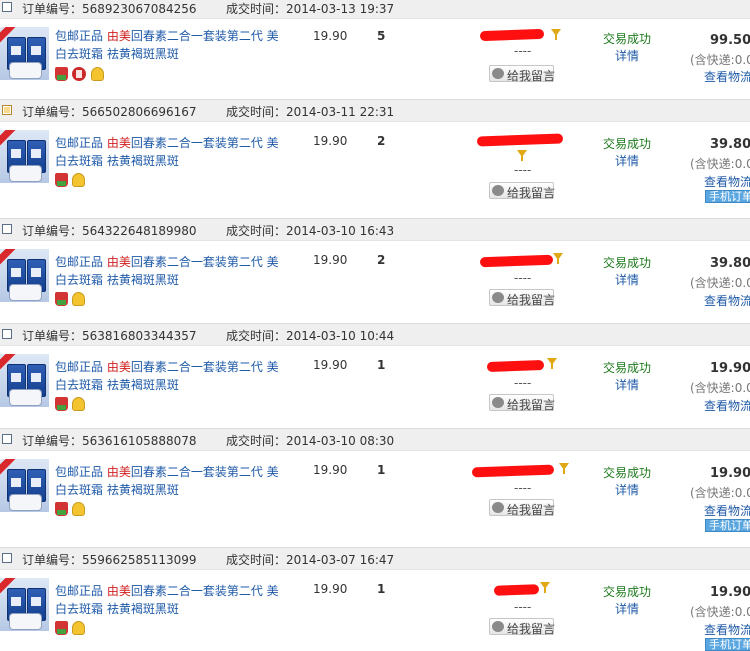 The width and height of the screenshot is (750, 651). What do you see at coordinates (310, 560) in the screenshot?
I see `deal-time: 成交时间：2014-03-07 16:47` at bounding box center [310, 560].